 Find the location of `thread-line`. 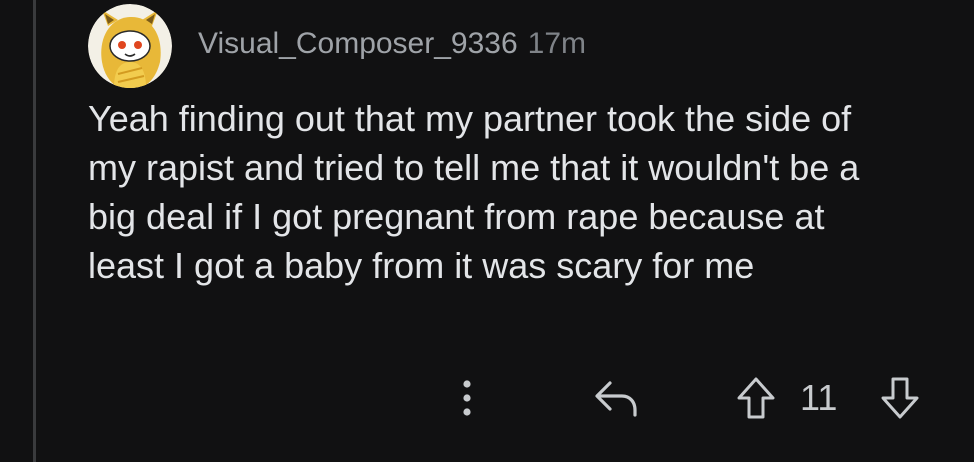

thread-line is located at coordinates (34, 231).